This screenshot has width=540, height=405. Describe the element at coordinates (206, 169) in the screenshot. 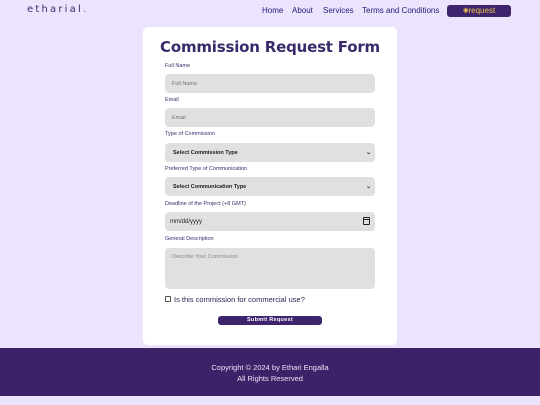

I see `communication-type-label: Preferred Type of Communication` at that location.